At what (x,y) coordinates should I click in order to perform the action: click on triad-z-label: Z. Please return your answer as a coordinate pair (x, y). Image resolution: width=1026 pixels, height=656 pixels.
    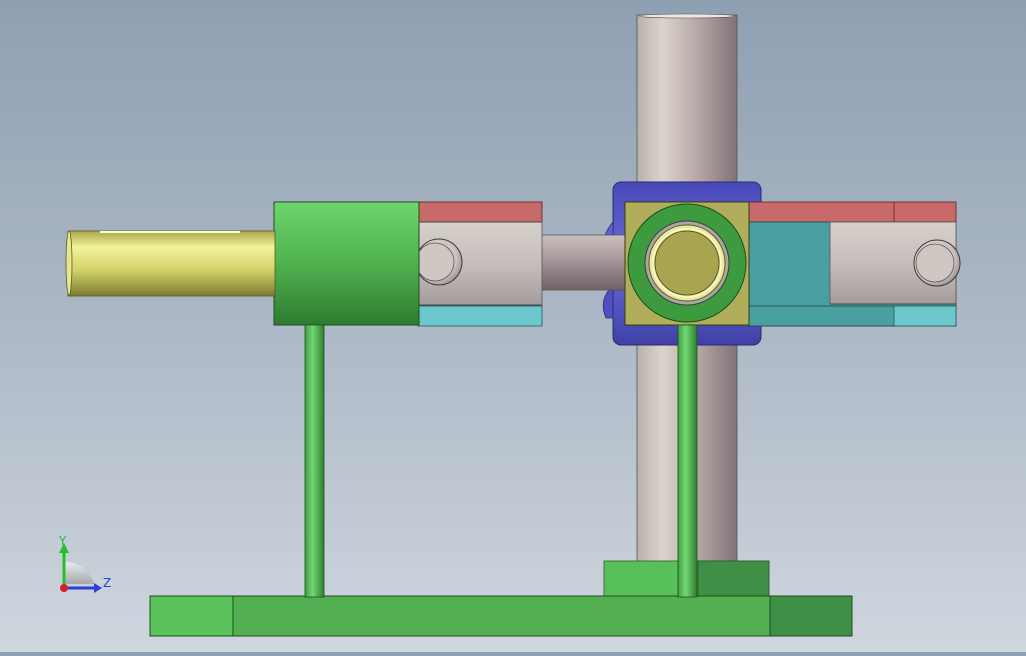
    Looking at the image, I should click on (107, 583).